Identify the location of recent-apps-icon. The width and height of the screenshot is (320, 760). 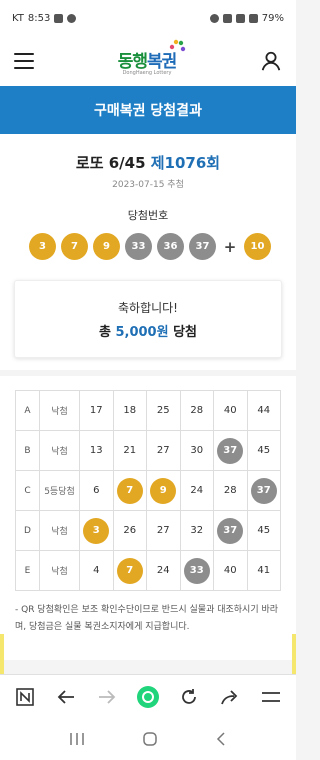
(77, 739).